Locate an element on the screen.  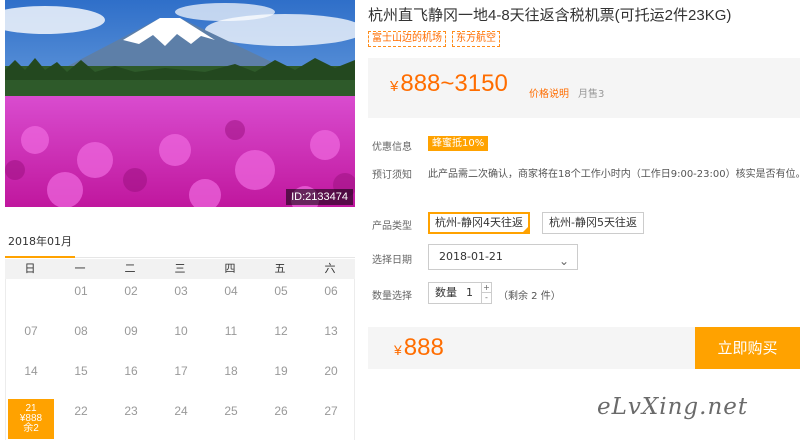
tag-airline: 东方航空 is located at coordinates (476, 39).